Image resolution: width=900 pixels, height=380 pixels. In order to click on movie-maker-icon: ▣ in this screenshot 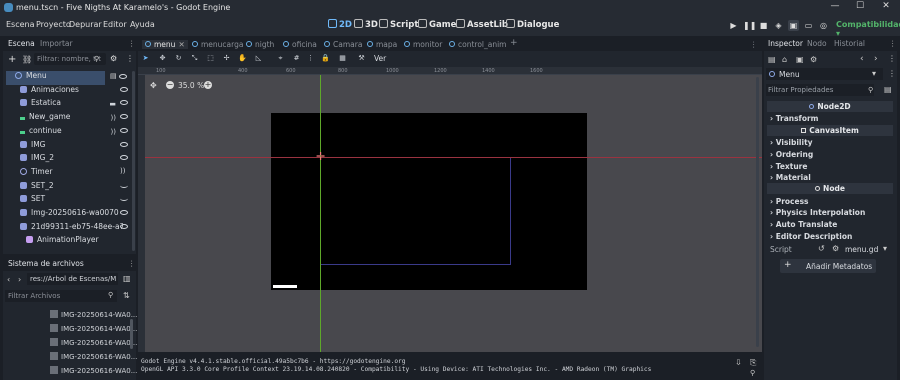, I will do `click(793, 25)`.